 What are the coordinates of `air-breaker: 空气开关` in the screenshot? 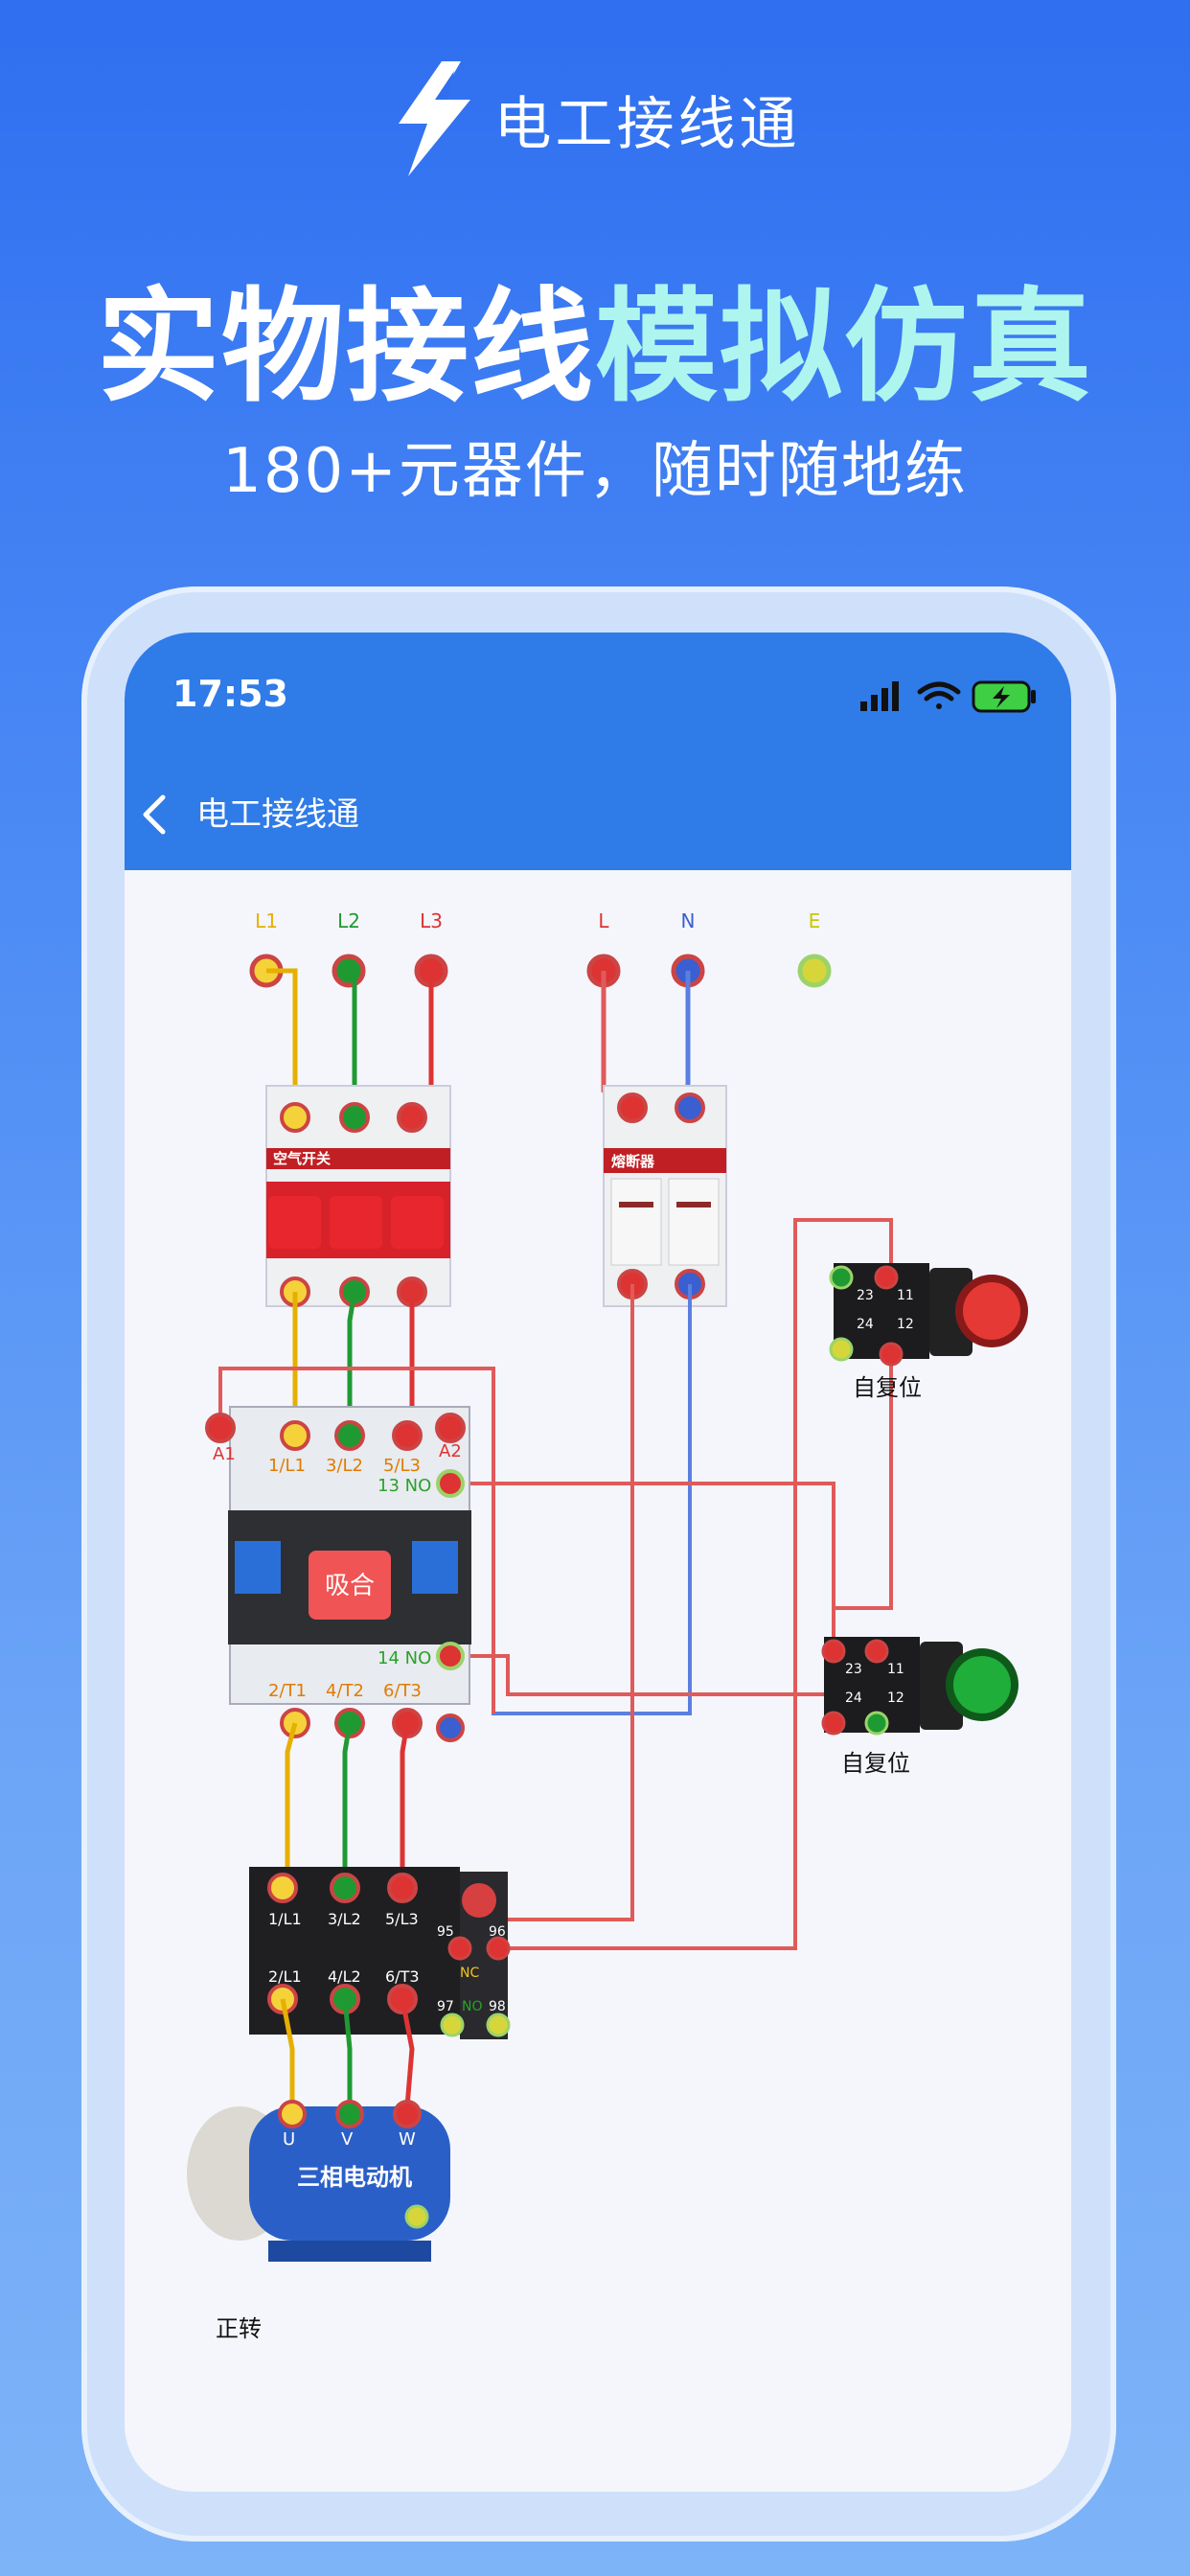 It's located at (358, 1196).